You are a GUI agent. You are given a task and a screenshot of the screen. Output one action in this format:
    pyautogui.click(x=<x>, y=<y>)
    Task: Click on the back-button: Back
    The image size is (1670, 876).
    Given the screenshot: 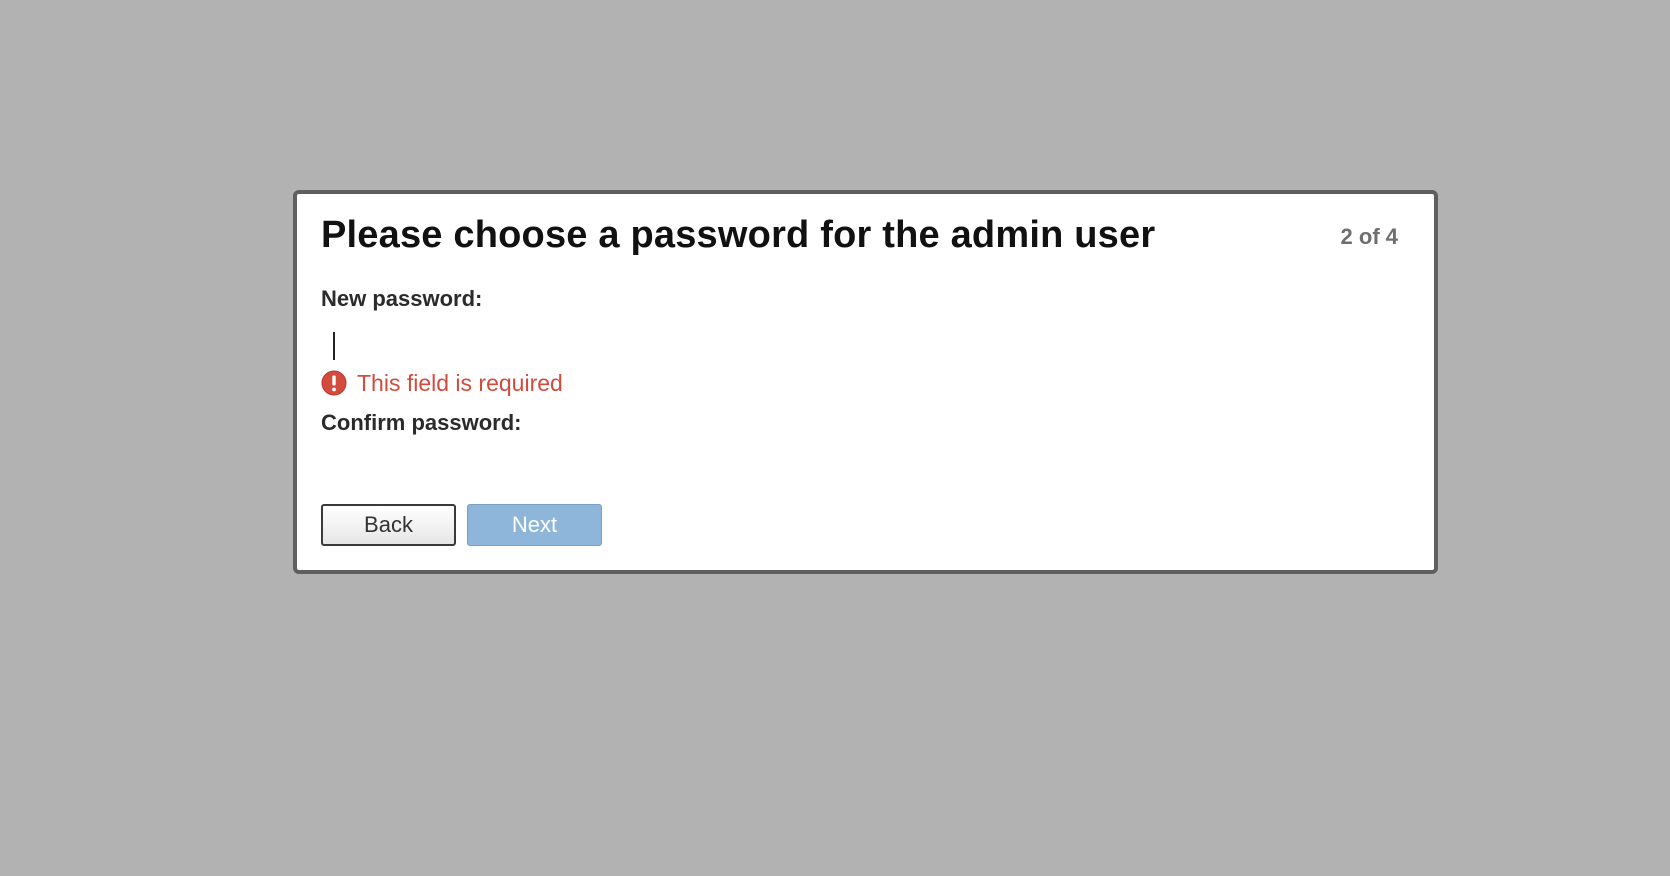 What is the action you would take?
    pyautogui.click(x=388, y=525)
    